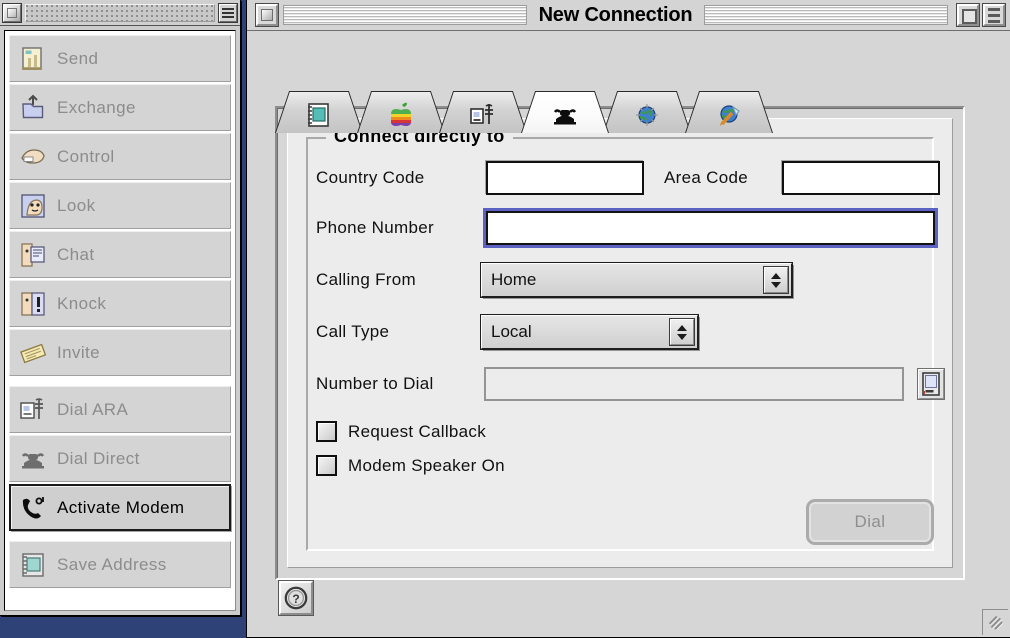 Image resolution: width=1010 pixels, height=638 pixels. I want to click on dial-button: Dial, so click(870, 522).